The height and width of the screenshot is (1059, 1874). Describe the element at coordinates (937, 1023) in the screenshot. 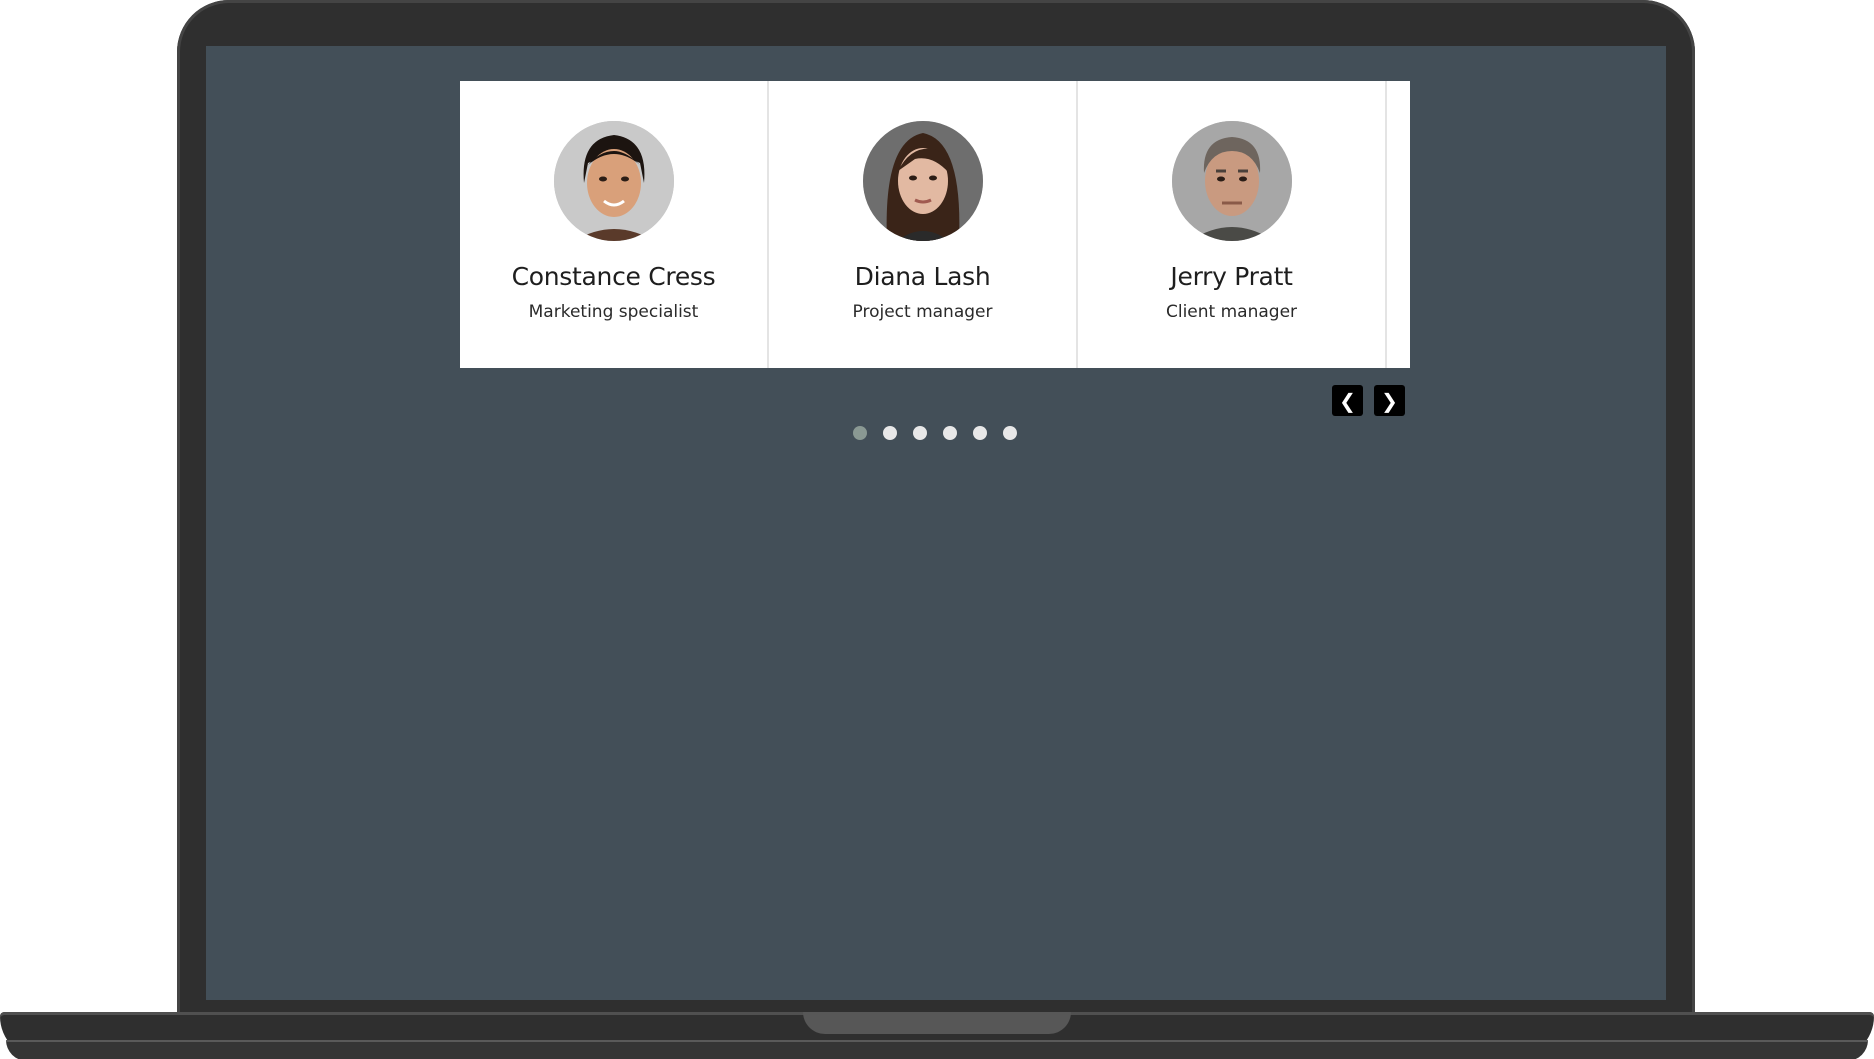

I see `laptop-notch` at that location.